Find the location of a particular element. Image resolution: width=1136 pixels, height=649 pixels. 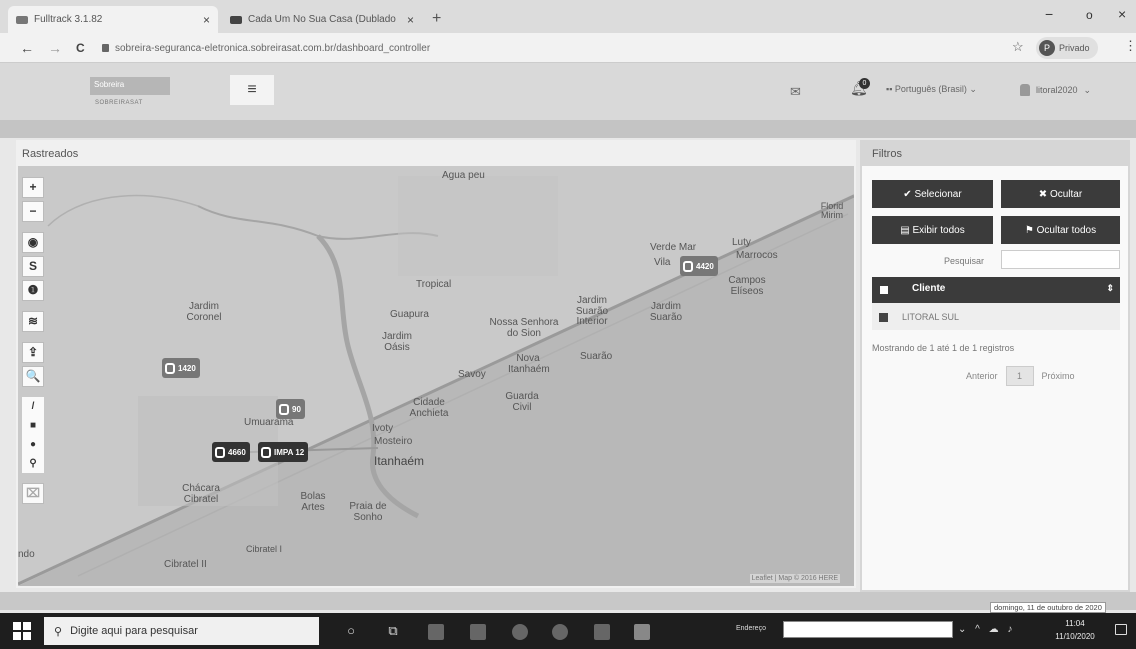

vehicle-marker: 1420 is located at coordinates (181, 368).